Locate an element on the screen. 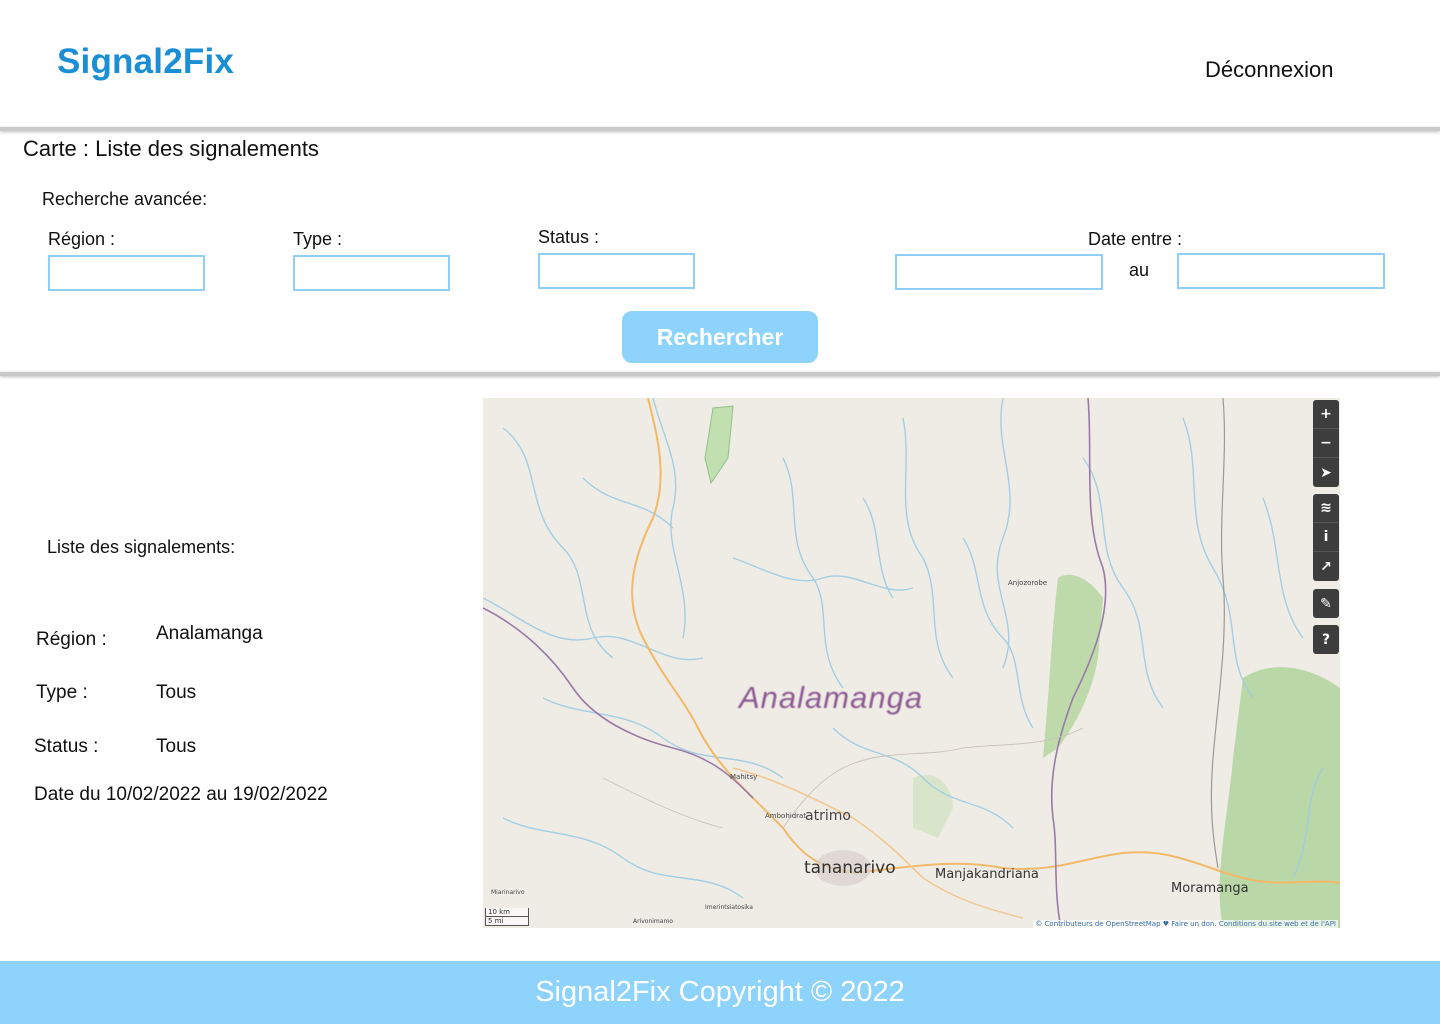 This screenshot has width=1440, height=1024. search-button: Rechercher is located at coordinates (720, 337).